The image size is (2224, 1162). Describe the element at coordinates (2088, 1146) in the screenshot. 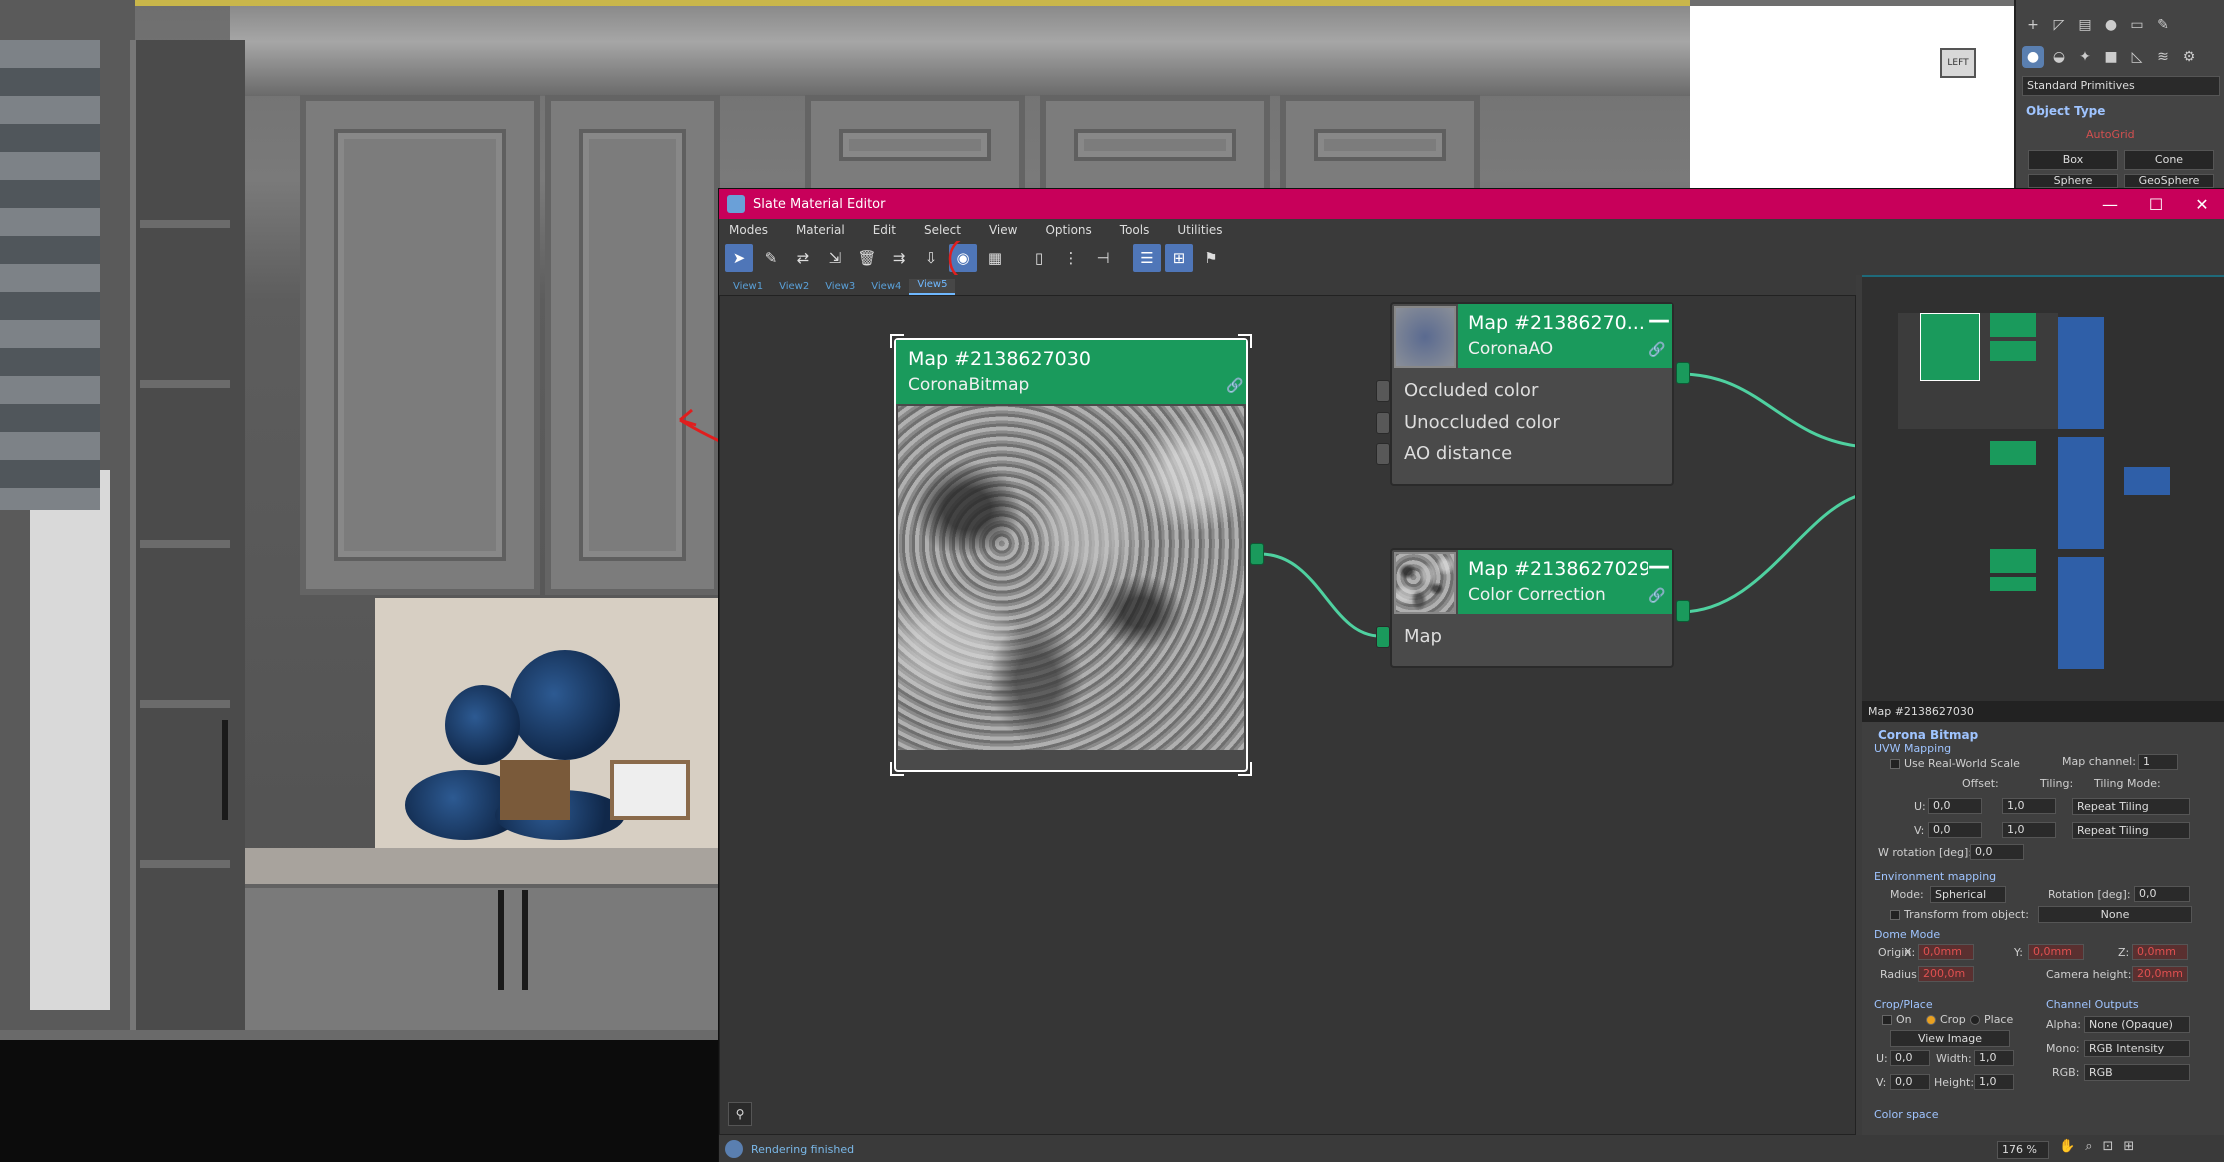

I see `zoom-icon: ⌕` at that location.